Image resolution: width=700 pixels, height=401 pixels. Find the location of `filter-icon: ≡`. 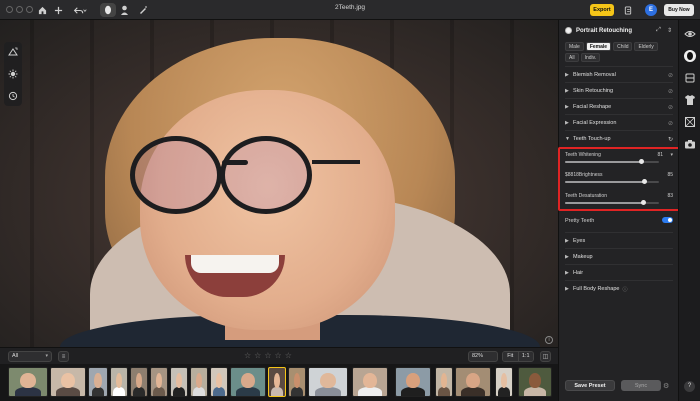

filter-icon: ≡ is located at coordinates (63, 356).